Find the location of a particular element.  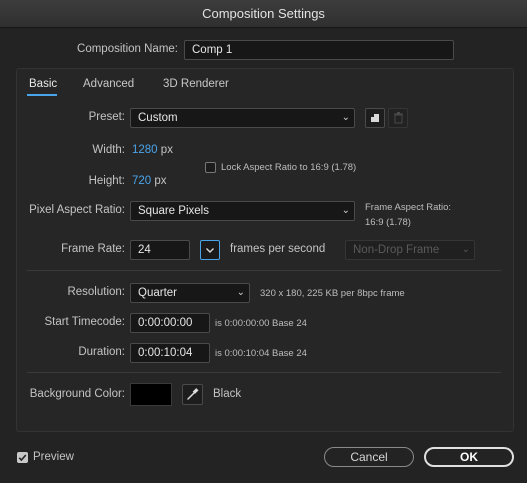

duration-label: Duration: is located at coordinates (101, 352).